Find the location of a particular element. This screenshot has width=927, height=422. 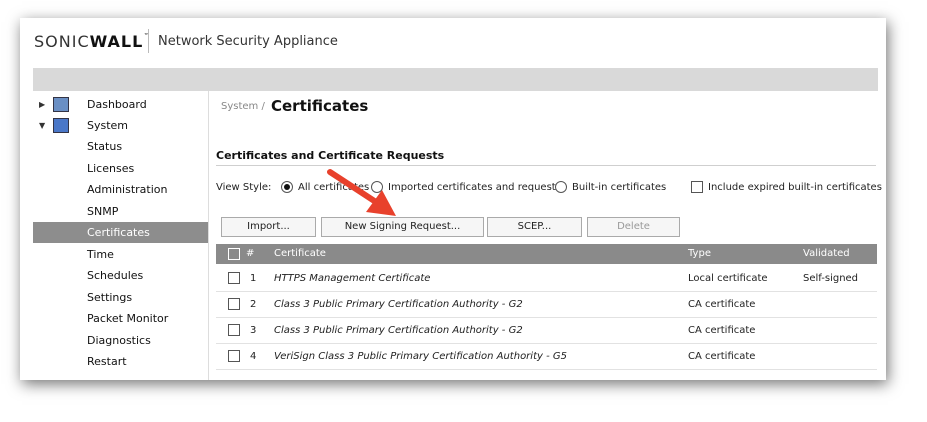

sidebar-item-label: Licenses is located at coordinates (111, 168).